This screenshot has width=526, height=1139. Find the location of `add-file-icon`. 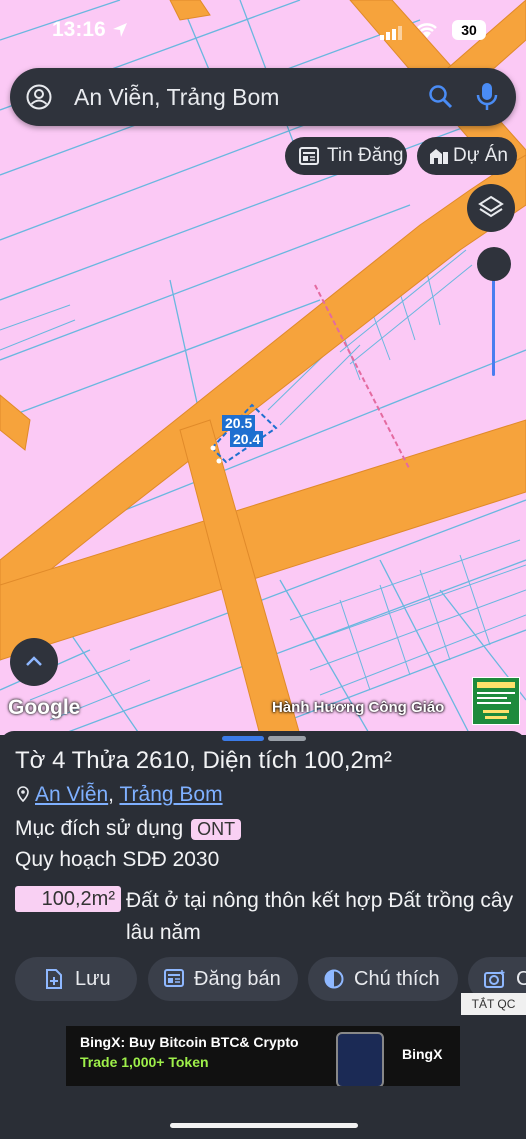

add-file-icon is located at coordinates (54, 979).